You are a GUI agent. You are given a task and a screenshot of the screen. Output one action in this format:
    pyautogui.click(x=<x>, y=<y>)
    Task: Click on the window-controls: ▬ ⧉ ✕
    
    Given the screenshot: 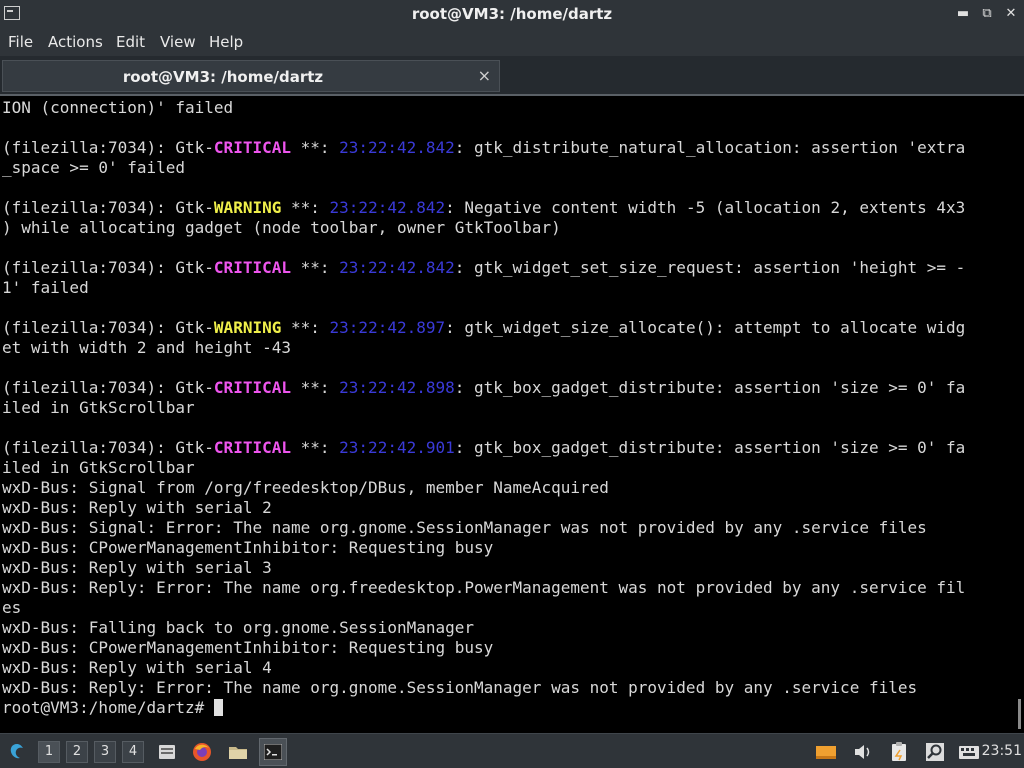 What is the action you would take?
    pyautogui.click(x=987, y=14)
    